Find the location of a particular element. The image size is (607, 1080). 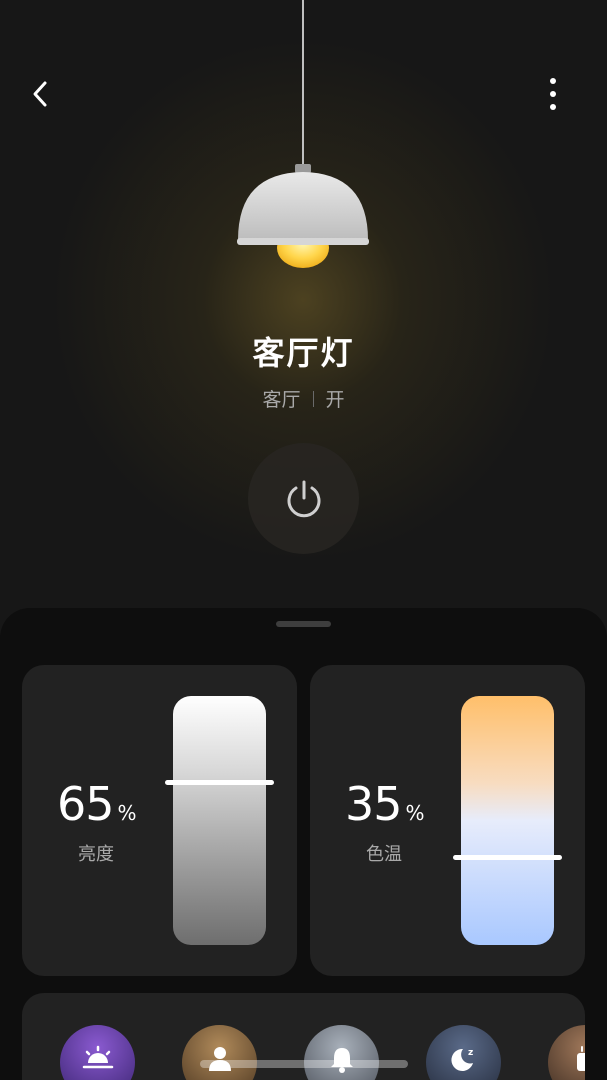

scene-person-button is located at coordinates (219, 1052).